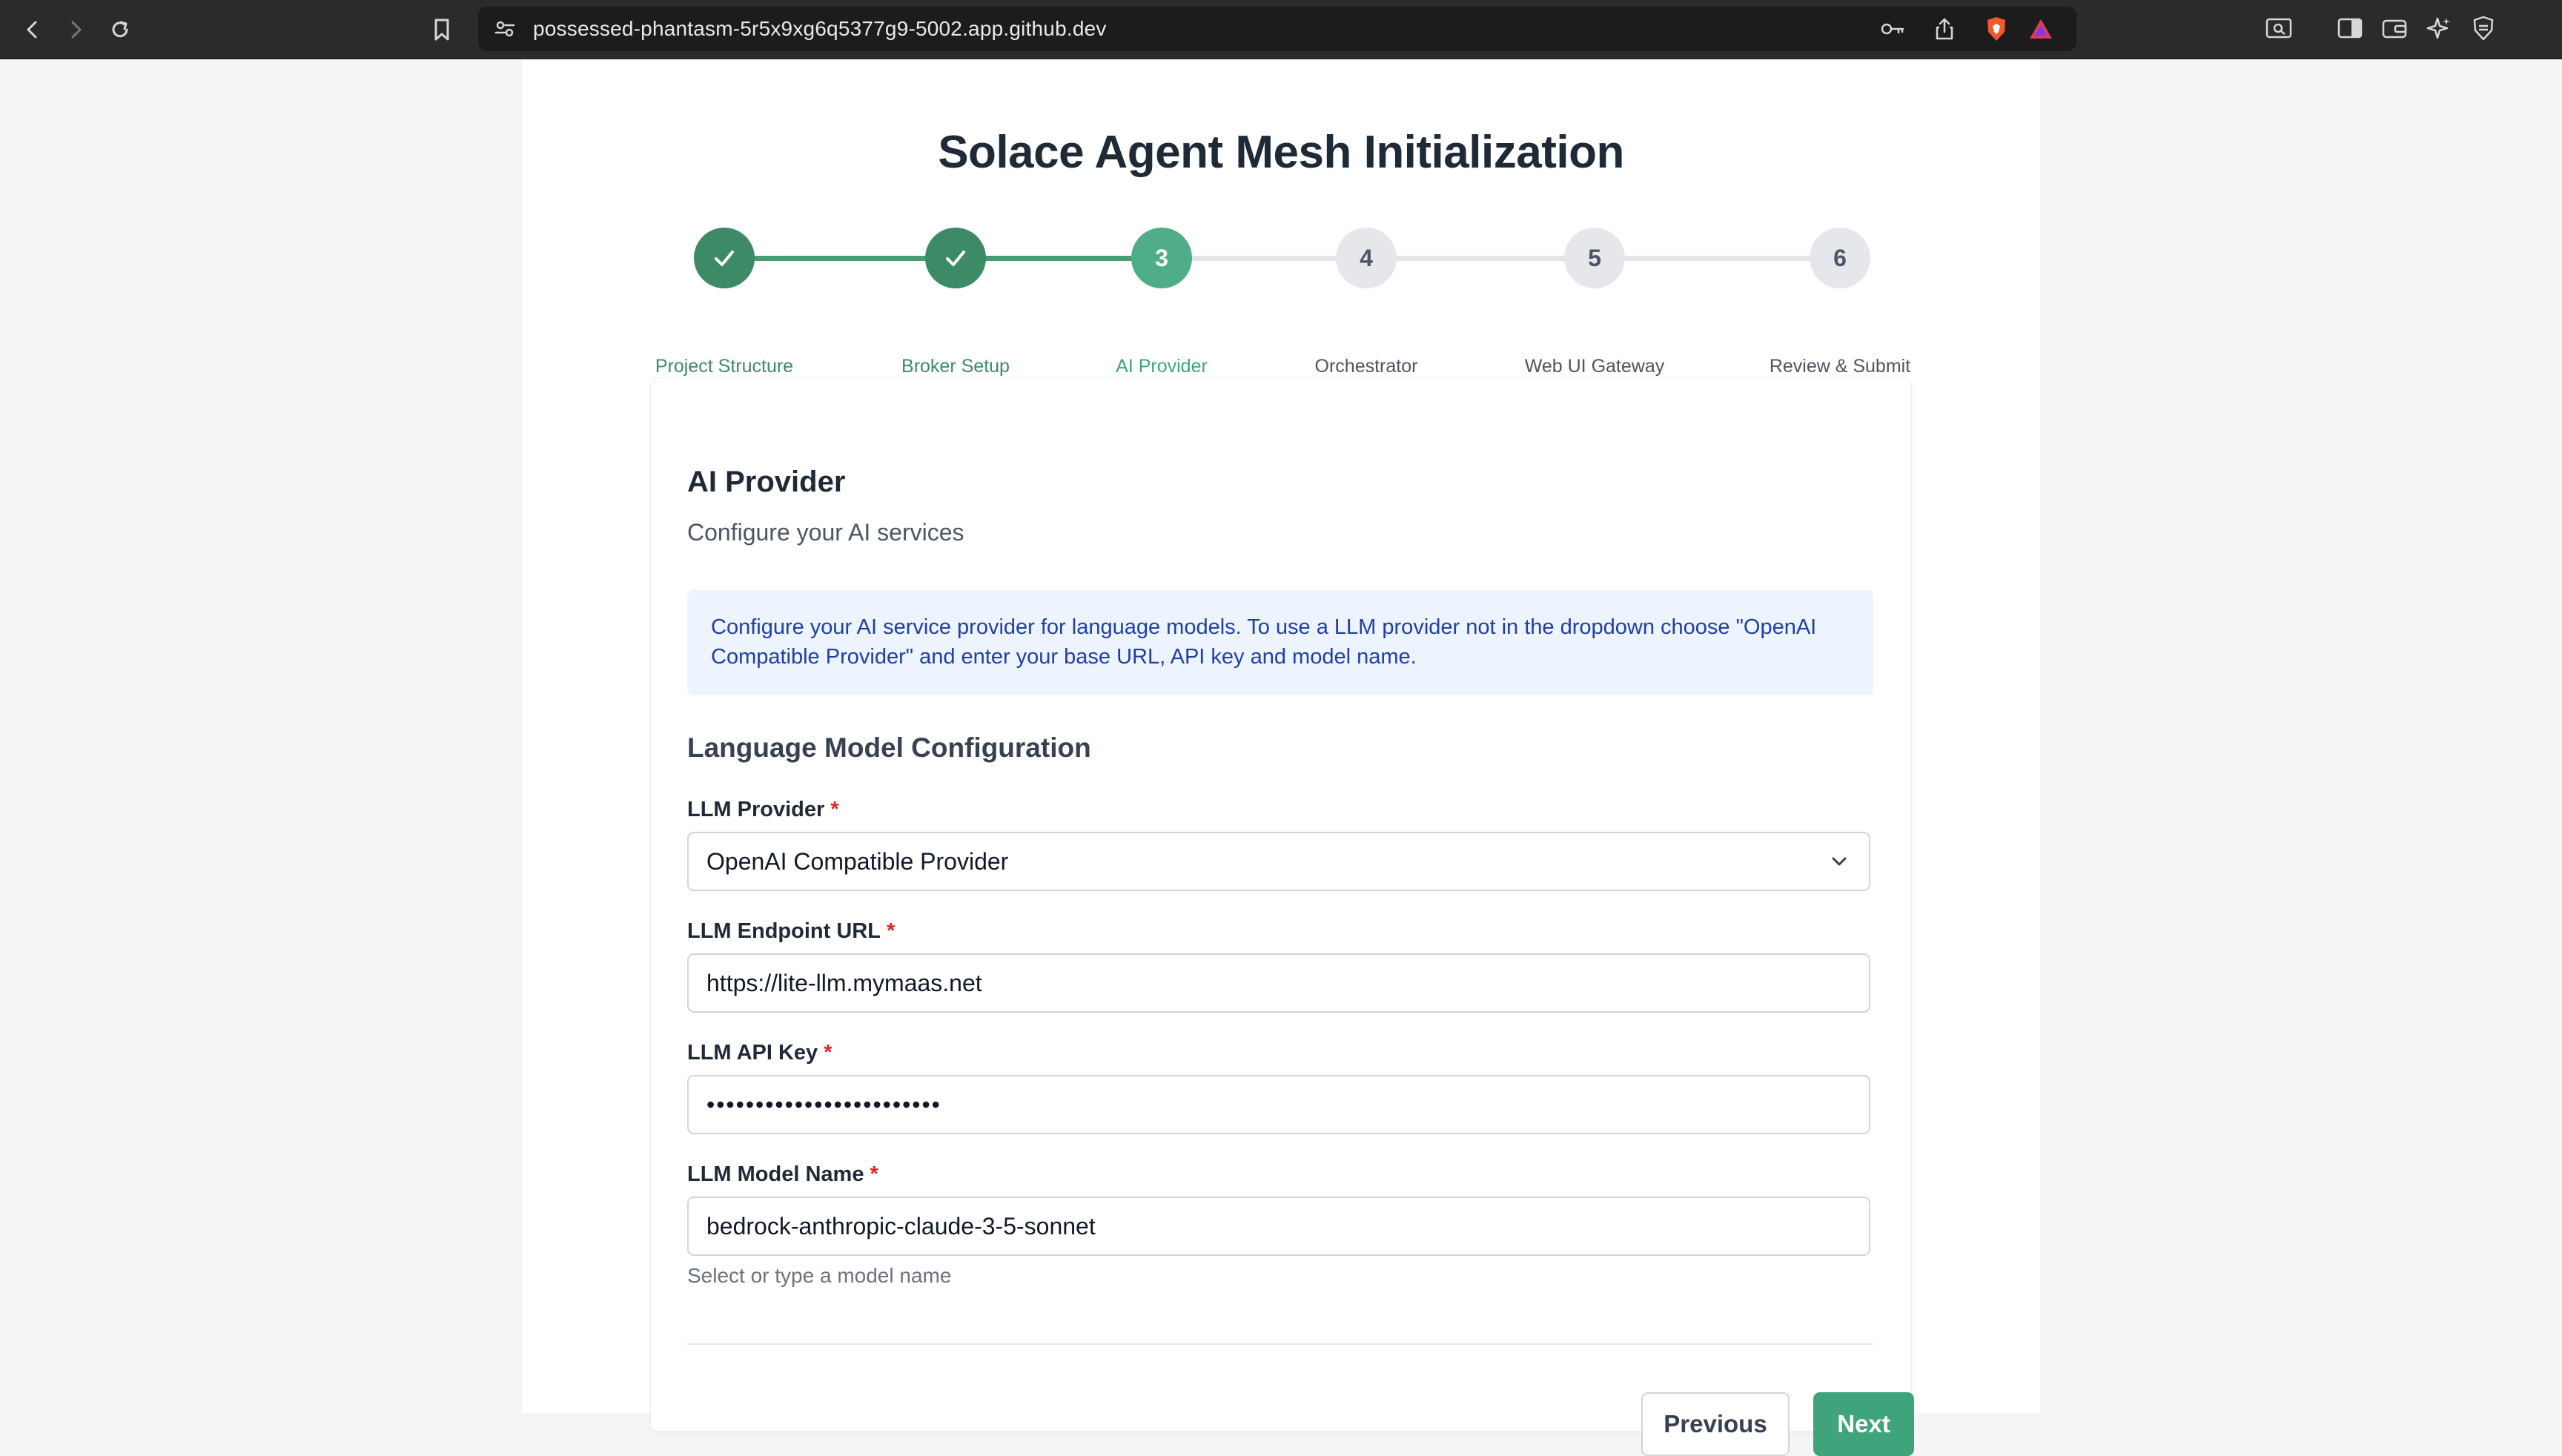 The height and width of the screenshot is (1456, 2562). I want to click on forward-icon, so click(75, 30).